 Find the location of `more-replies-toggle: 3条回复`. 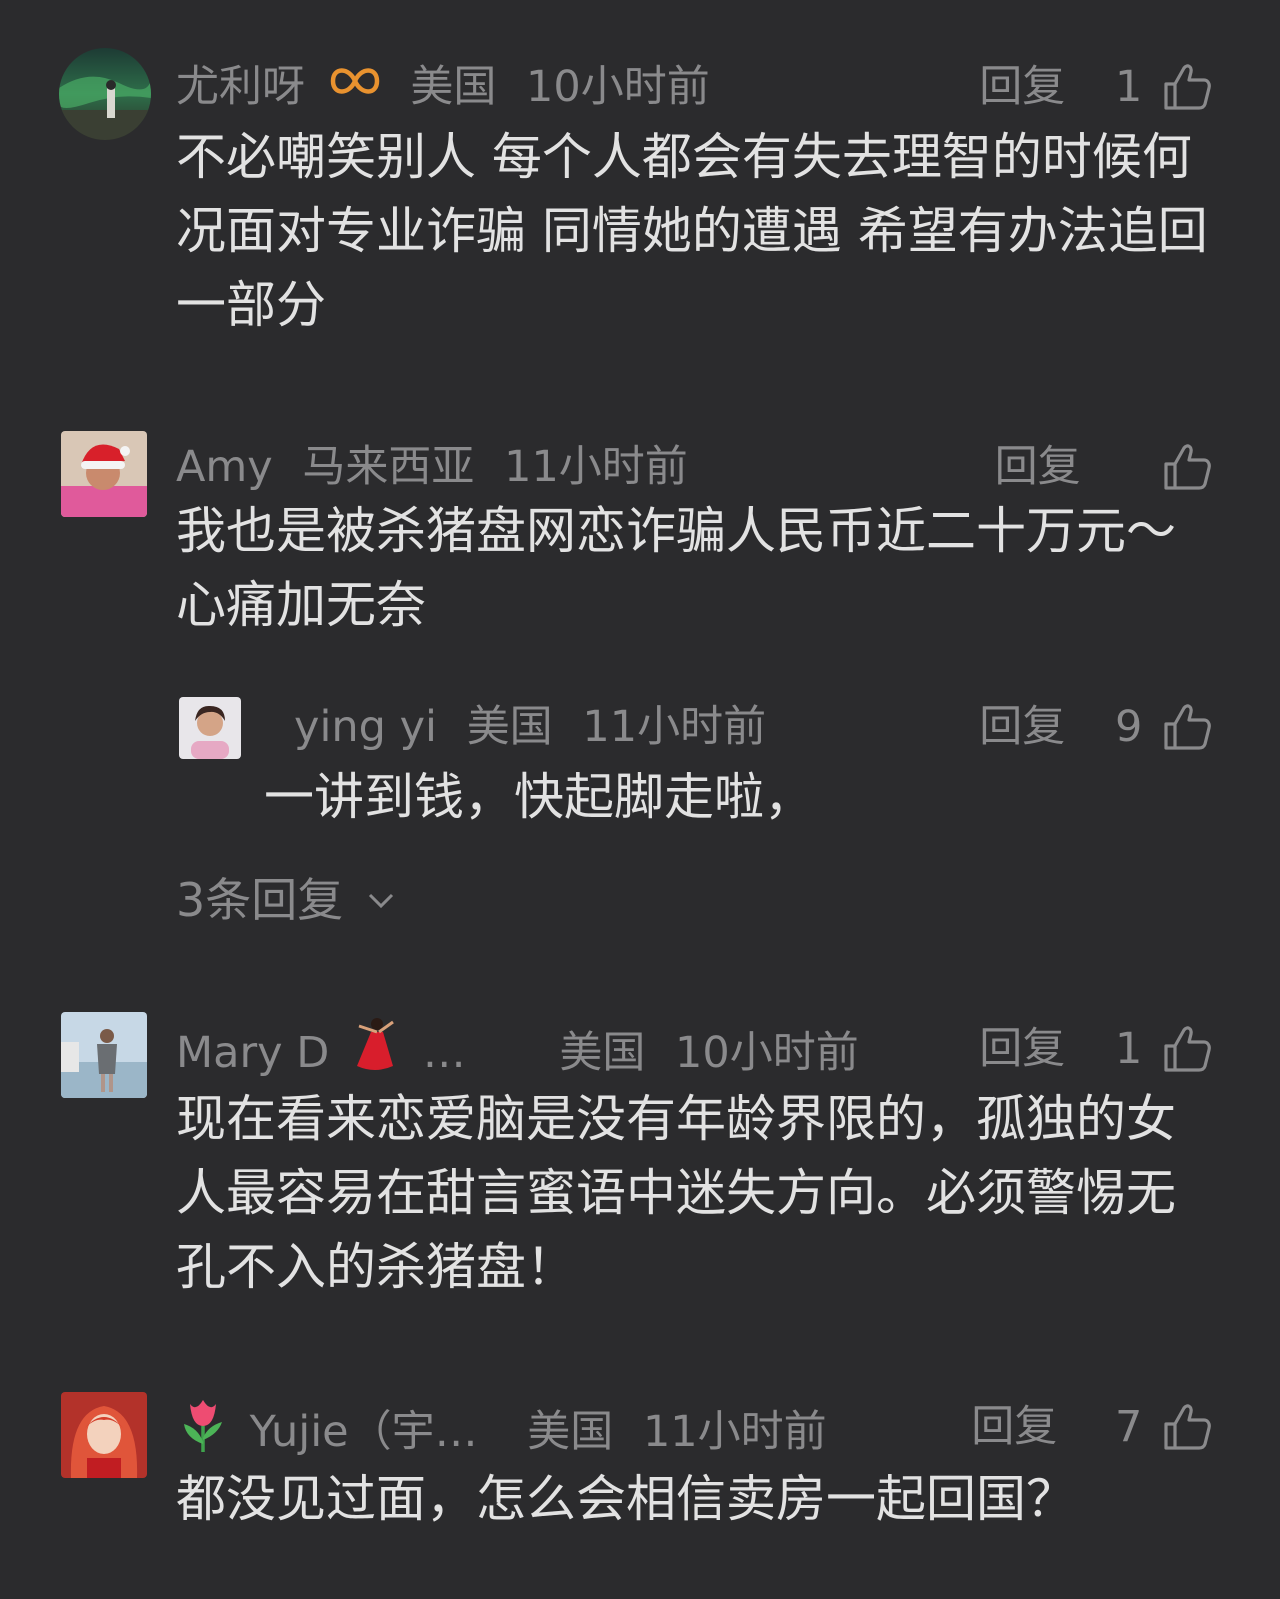

more-replies-toggle: 3条回复 is located at coordinates (287, 896).